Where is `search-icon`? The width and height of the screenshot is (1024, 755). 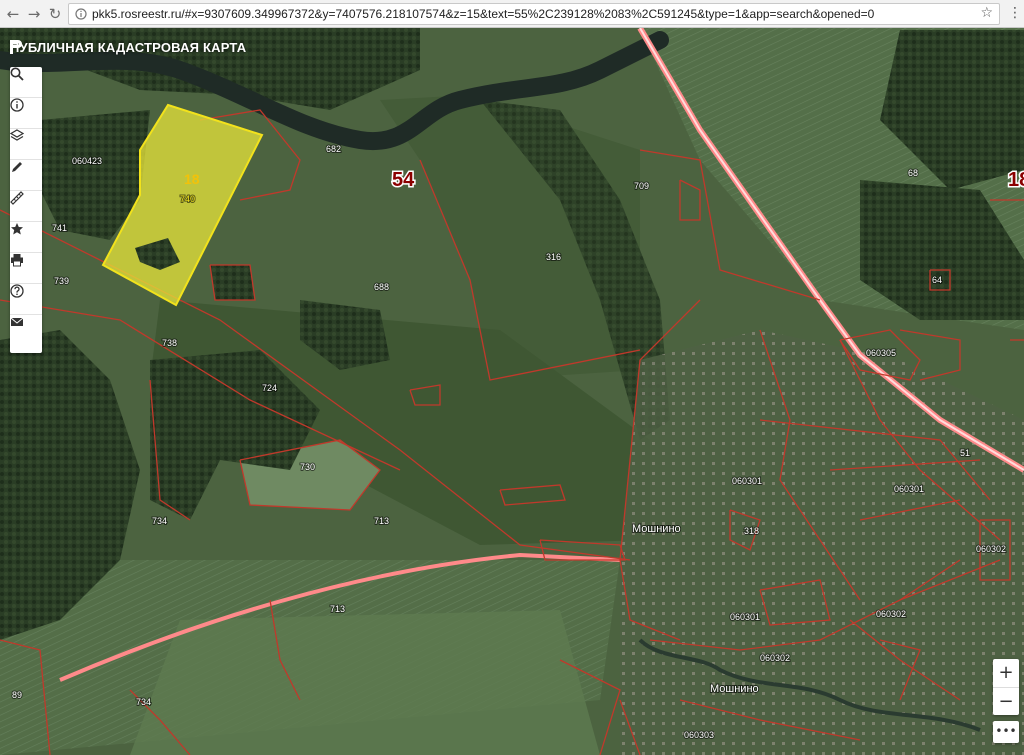
search-icon is located at coordinates (17, 74).